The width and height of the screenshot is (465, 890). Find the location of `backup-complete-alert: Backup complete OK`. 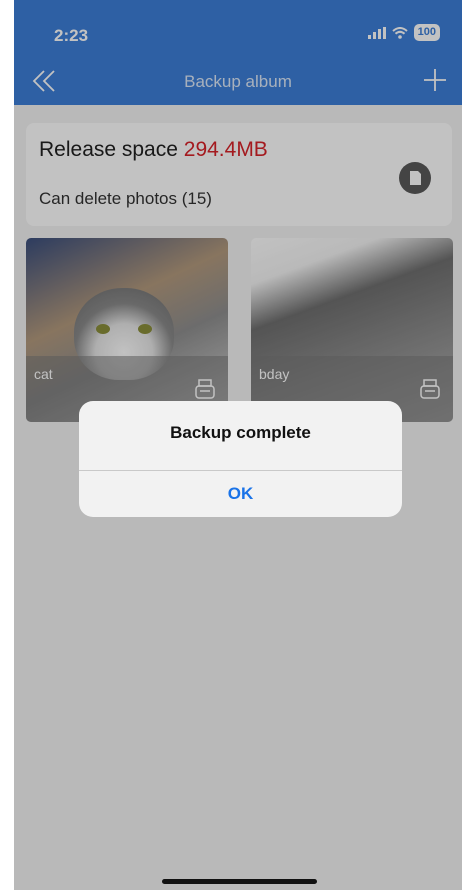

backup-complete-alert: Backup complete OK is located at coordinates (240, 459).